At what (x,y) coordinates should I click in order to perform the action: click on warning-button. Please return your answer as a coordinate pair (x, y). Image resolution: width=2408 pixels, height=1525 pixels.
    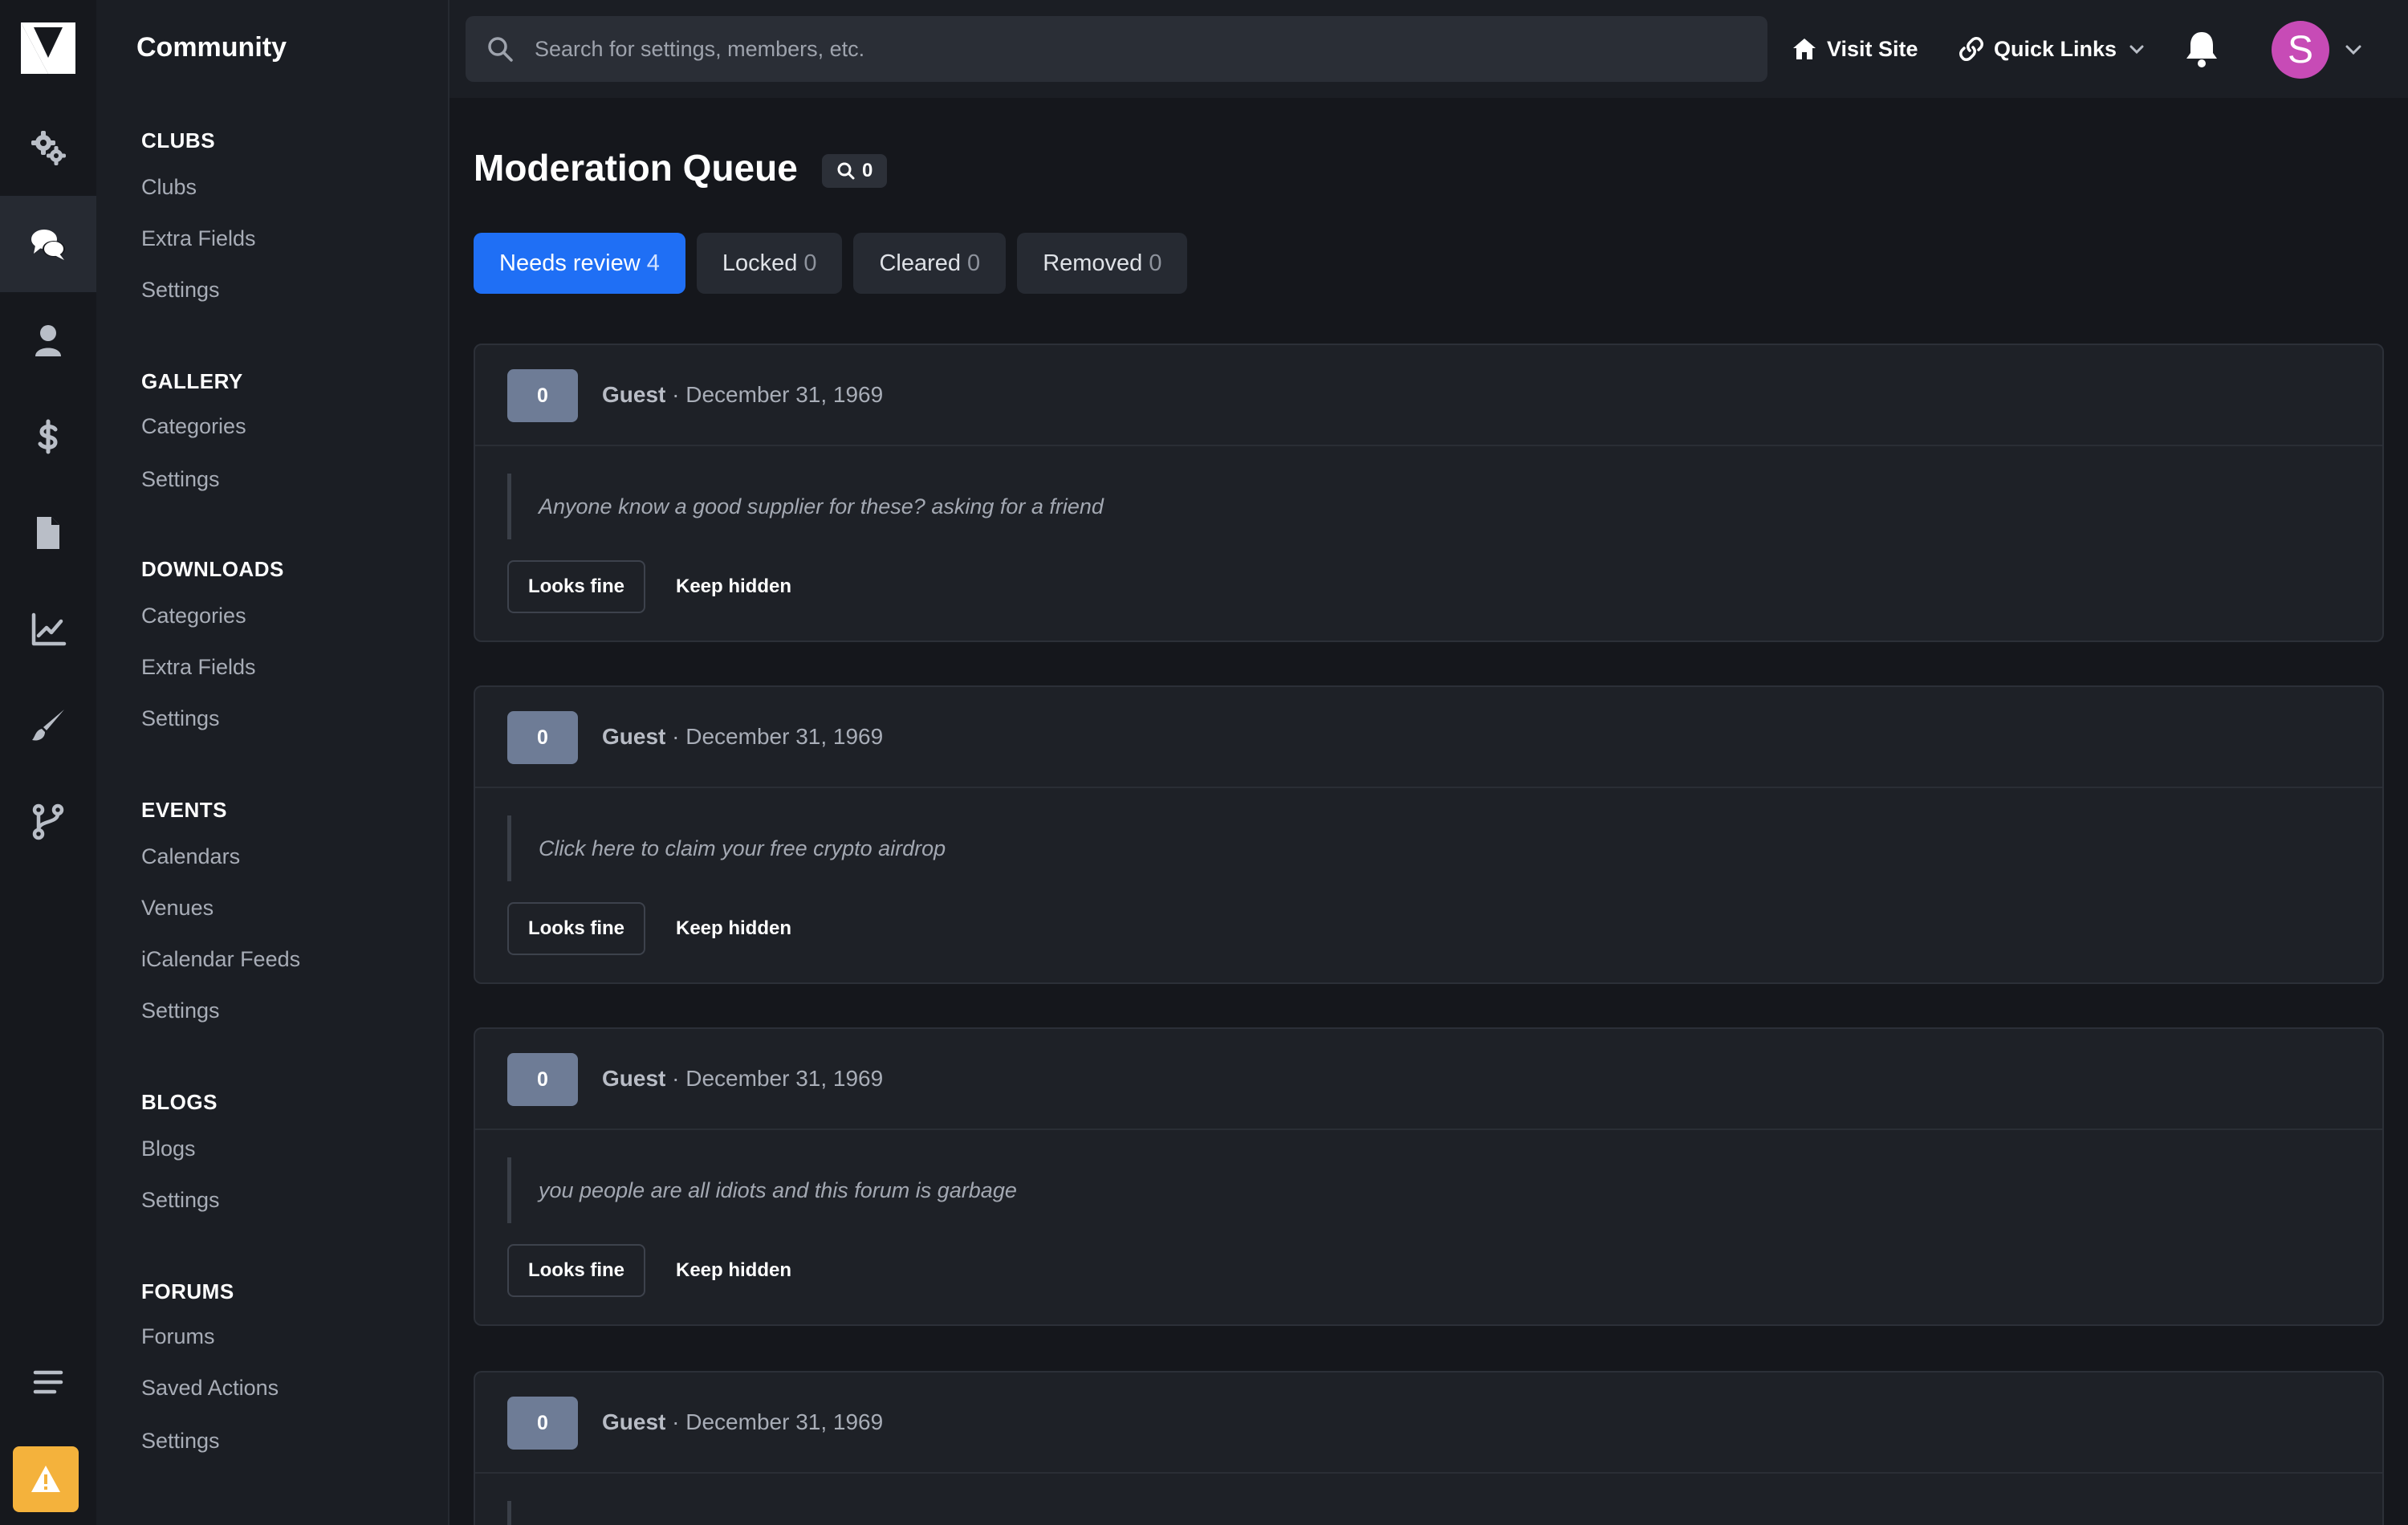
    Looking at the image, I should click on (46, 1479).